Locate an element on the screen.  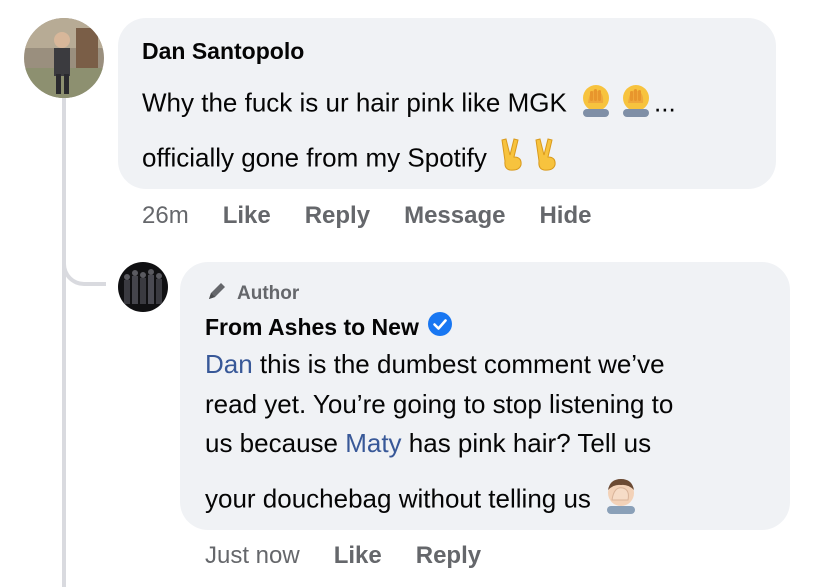
pencil-icon is located at coordinates (217, 294).